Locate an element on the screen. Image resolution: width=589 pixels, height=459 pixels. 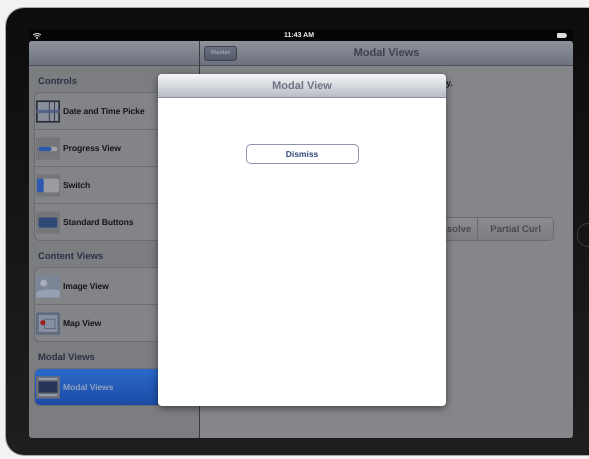
section-header: Modal Views is located at coordinates (66, 358).